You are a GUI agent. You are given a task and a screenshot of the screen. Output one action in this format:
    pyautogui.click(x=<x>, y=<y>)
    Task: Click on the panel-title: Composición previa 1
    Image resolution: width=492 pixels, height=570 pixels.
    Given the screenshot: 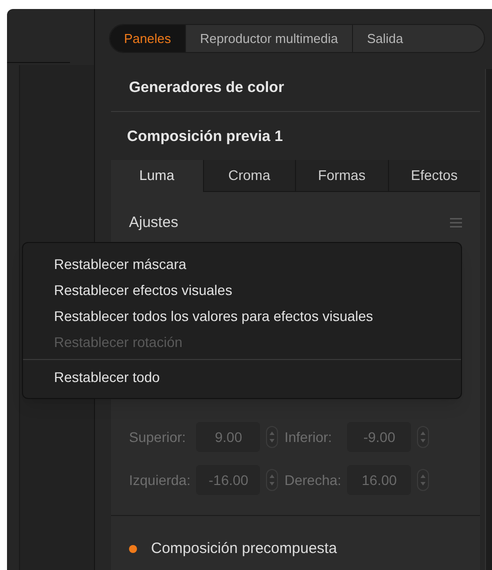 What is the action you would take?
    pyautogui.click(x=205, y=137)
    